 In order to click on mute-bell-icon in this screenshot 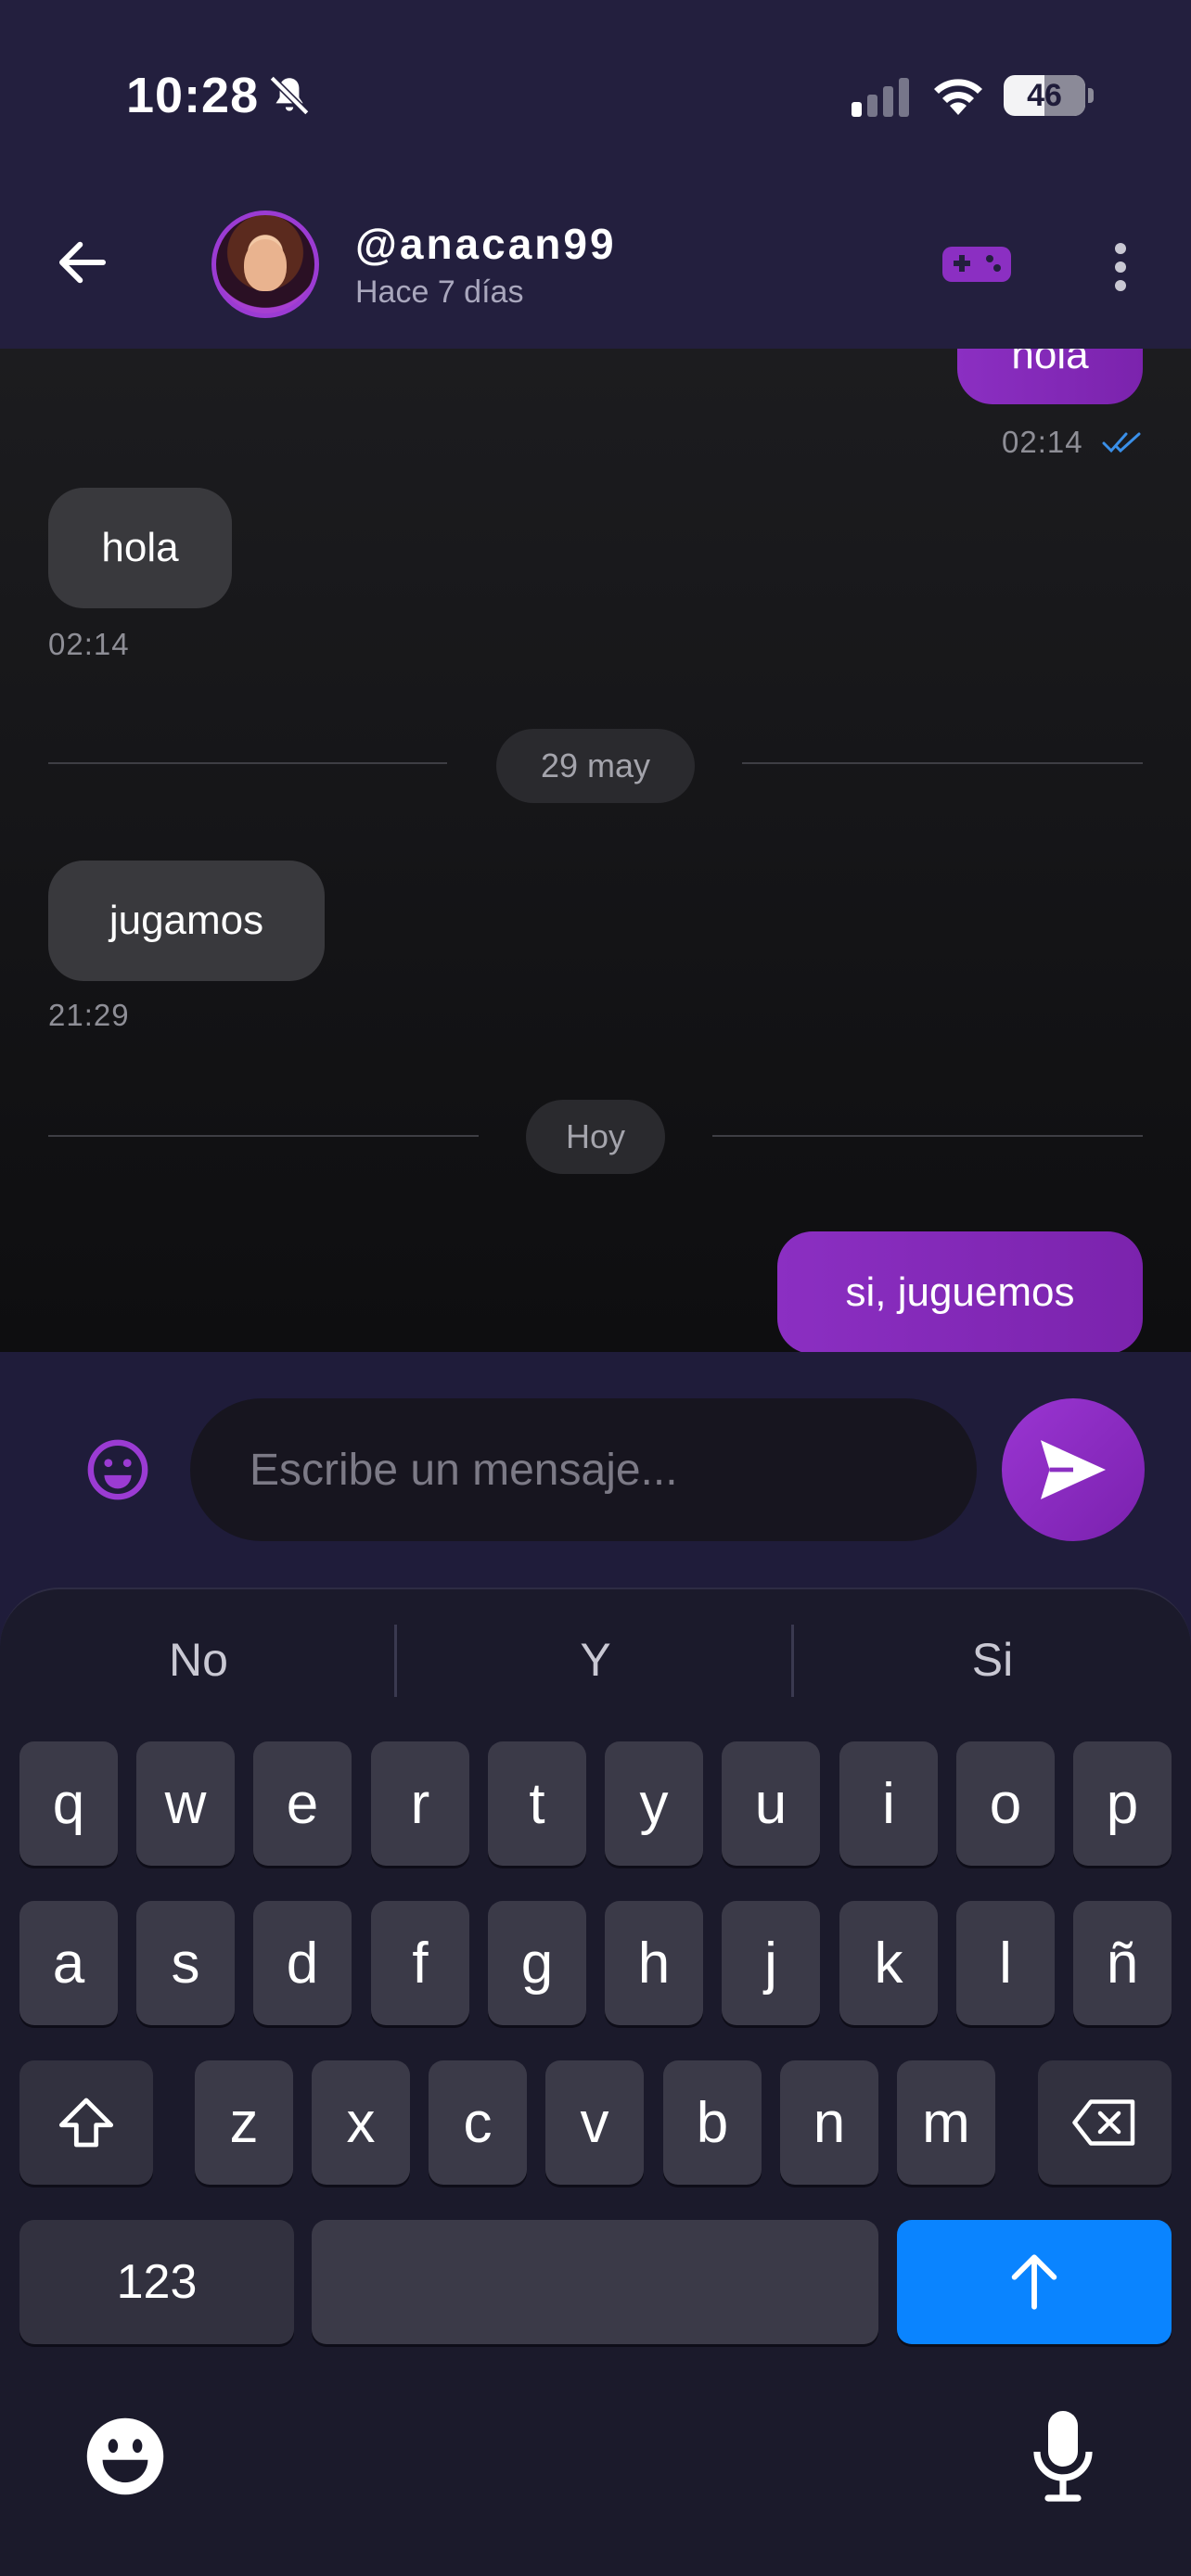, I will do `click(289, 95)`.